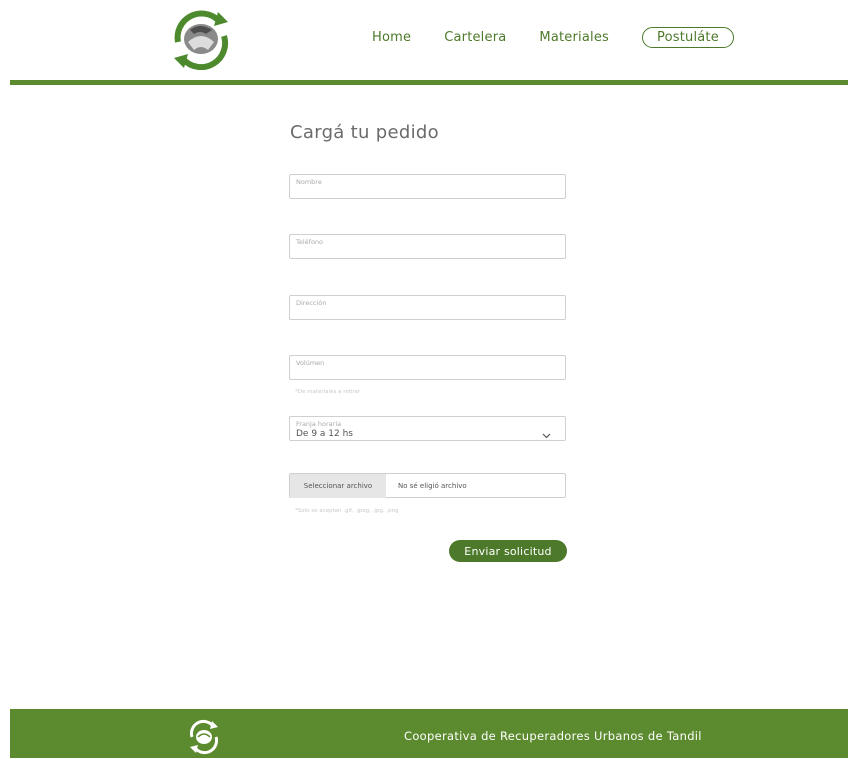  What do you see at coordinates (204, 737) in the screenshot?
I see `footer-logo-icon` at bounding box center [204, 737].